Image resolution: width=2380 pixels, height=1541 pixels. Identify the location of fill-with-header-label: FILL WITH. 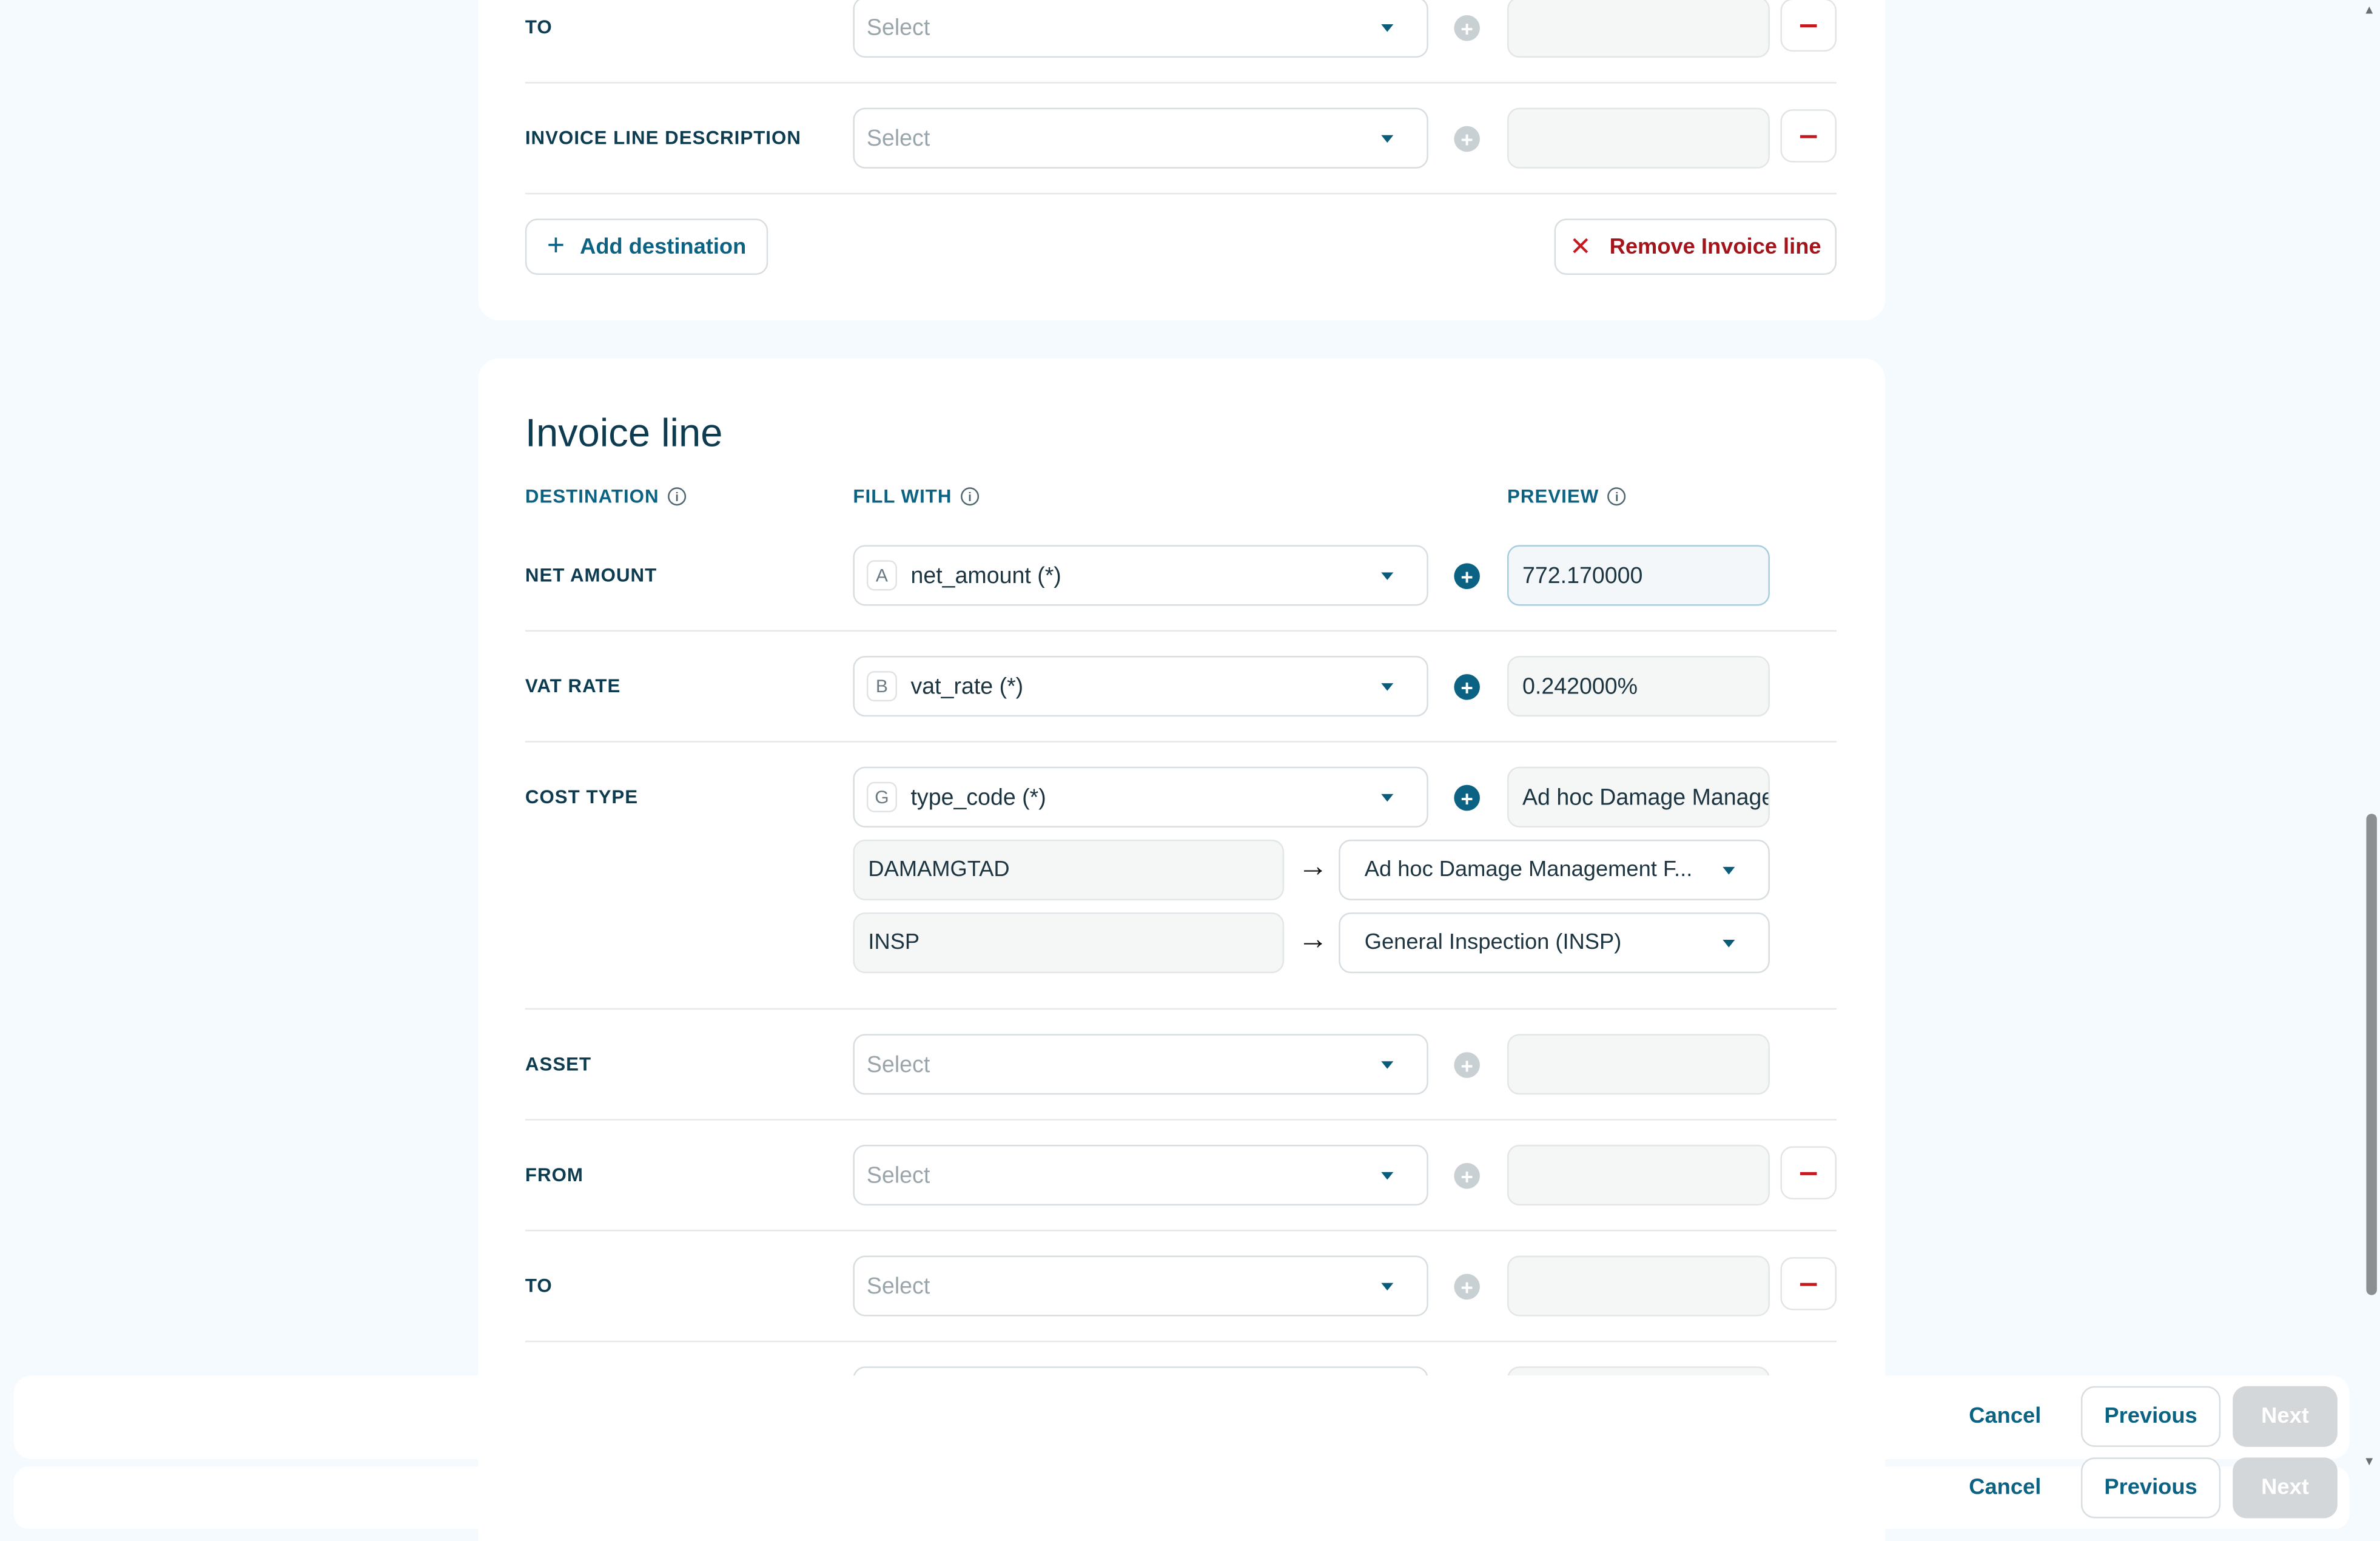
(902, 496).